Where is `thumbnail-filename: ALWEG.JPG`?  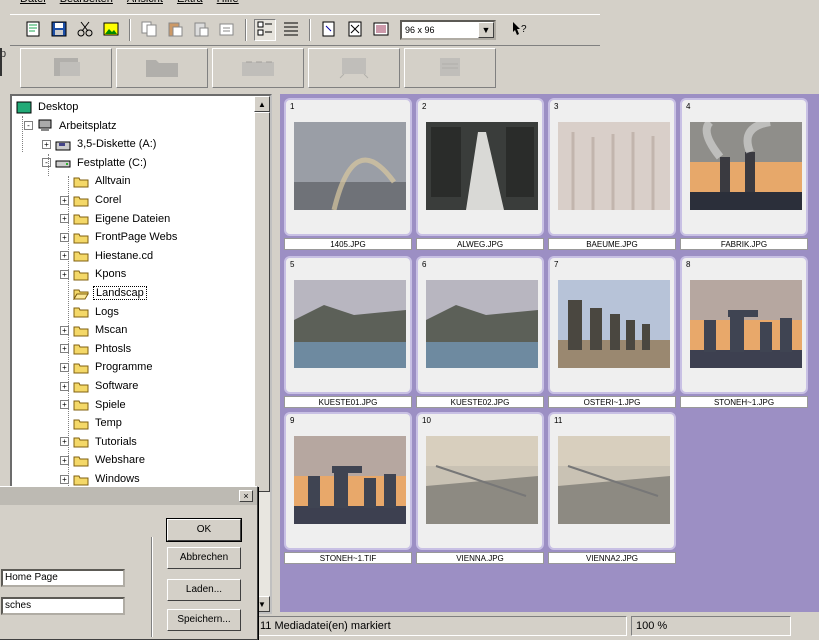
thumbnail-filename: ALWEG.JPG is located at coordinates (480, 244).